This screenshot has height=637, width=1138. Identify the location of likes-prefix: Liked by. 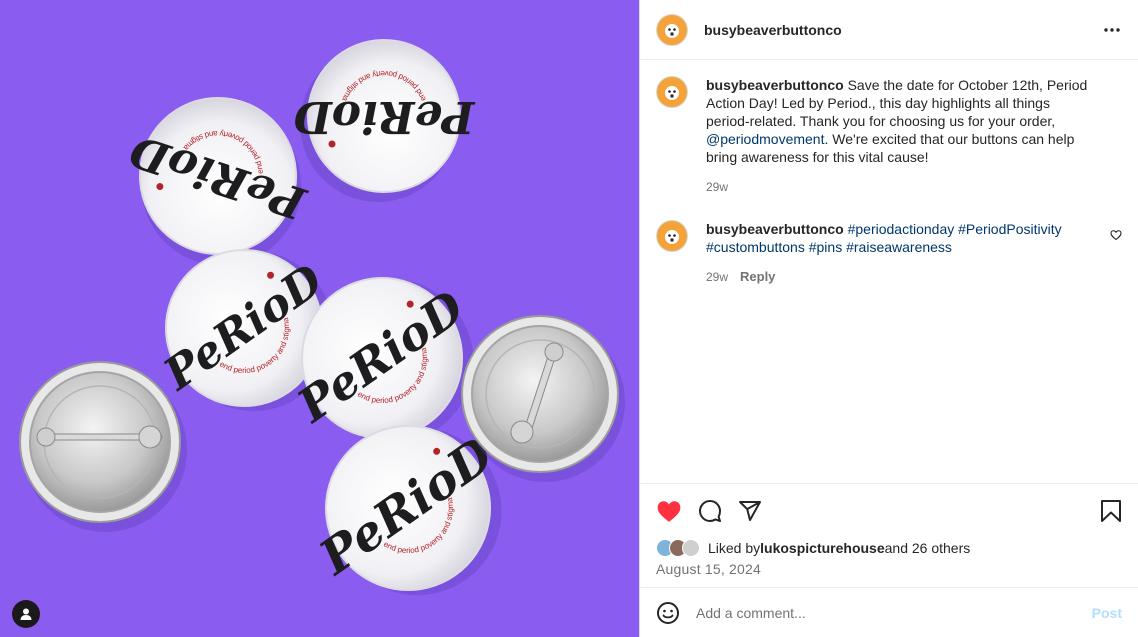
(734, 548).